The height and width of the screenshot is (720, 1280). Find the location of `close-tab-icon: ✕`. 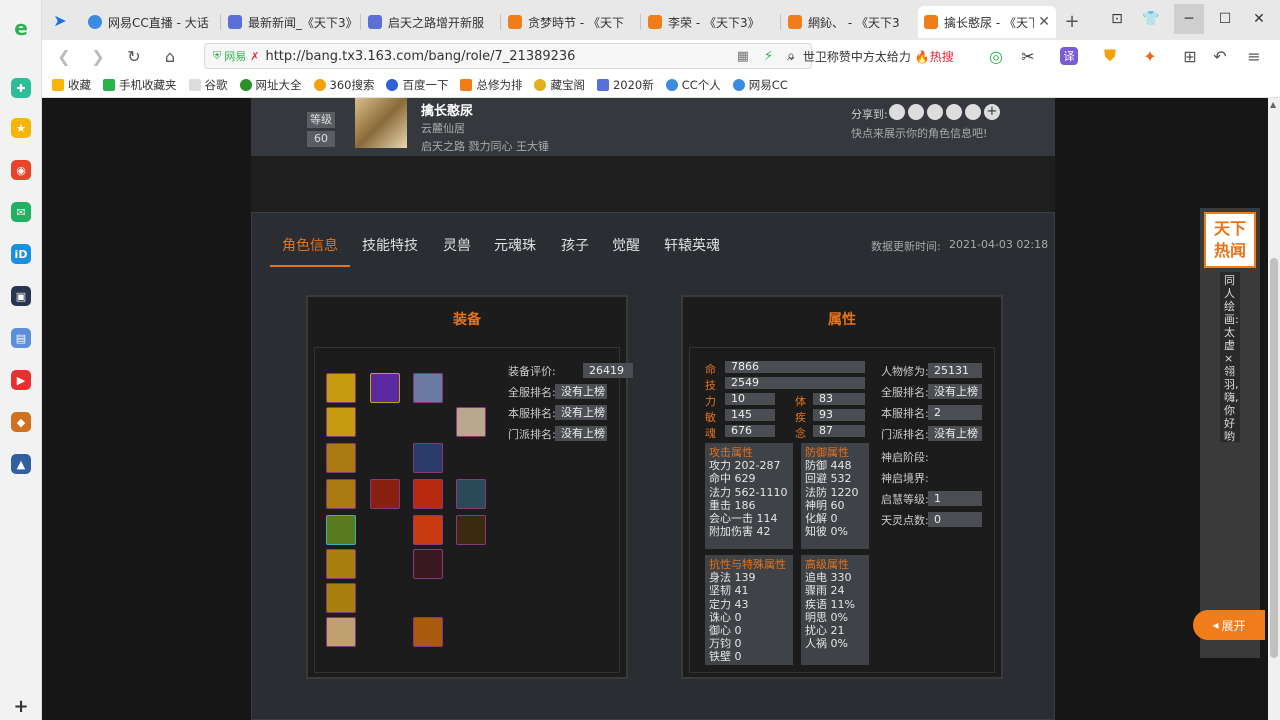

close-tab-icon: ✕ is located at coordinates (1044, 22).